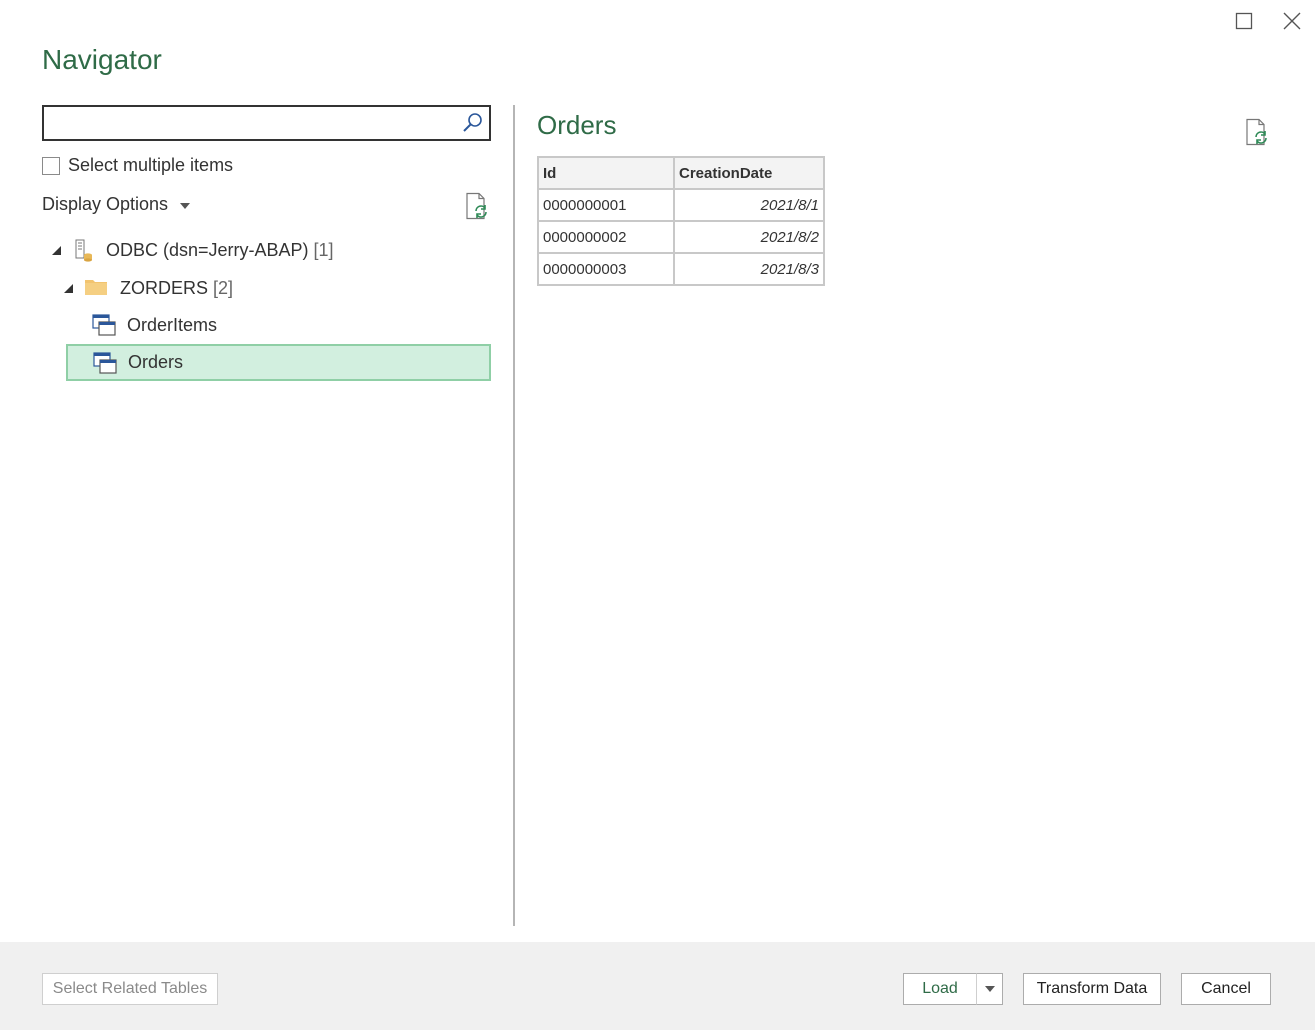 This screenshot has height=1030, width=1315. I want to click on column-header-creationdate: CreationDate, so click(749, 173).